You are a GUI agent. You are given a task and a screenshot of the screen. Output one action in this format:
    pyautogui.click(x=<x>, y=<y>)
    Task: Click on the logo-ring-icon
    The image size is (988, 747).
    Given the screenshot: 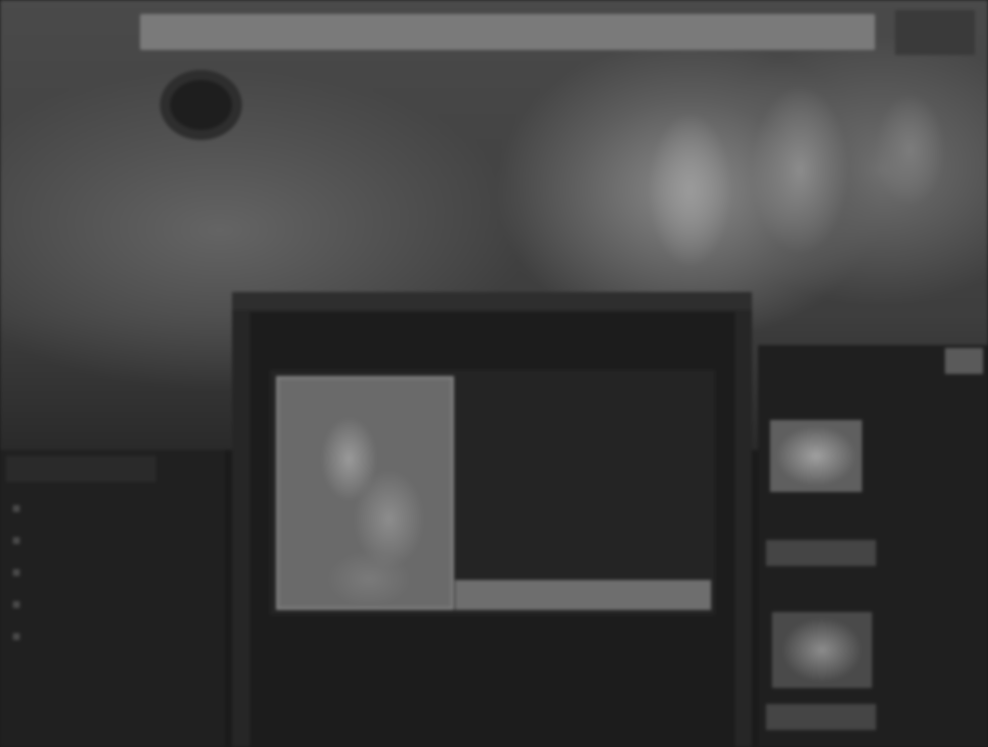 What is the action you would take?
    pyautogui.click(x=201, y=105)
    